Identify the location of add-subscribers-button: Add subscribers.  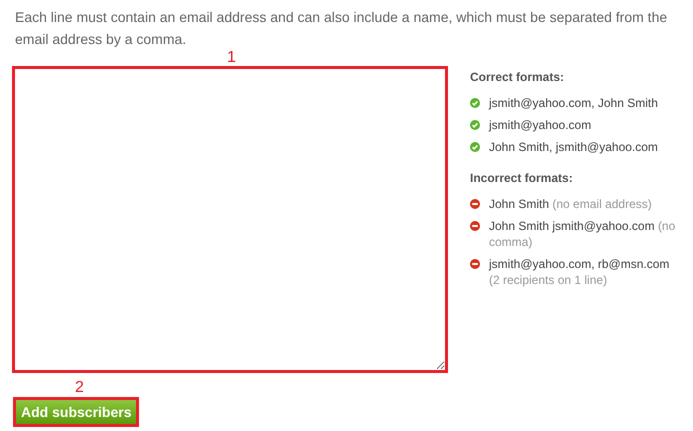
(76, 412).